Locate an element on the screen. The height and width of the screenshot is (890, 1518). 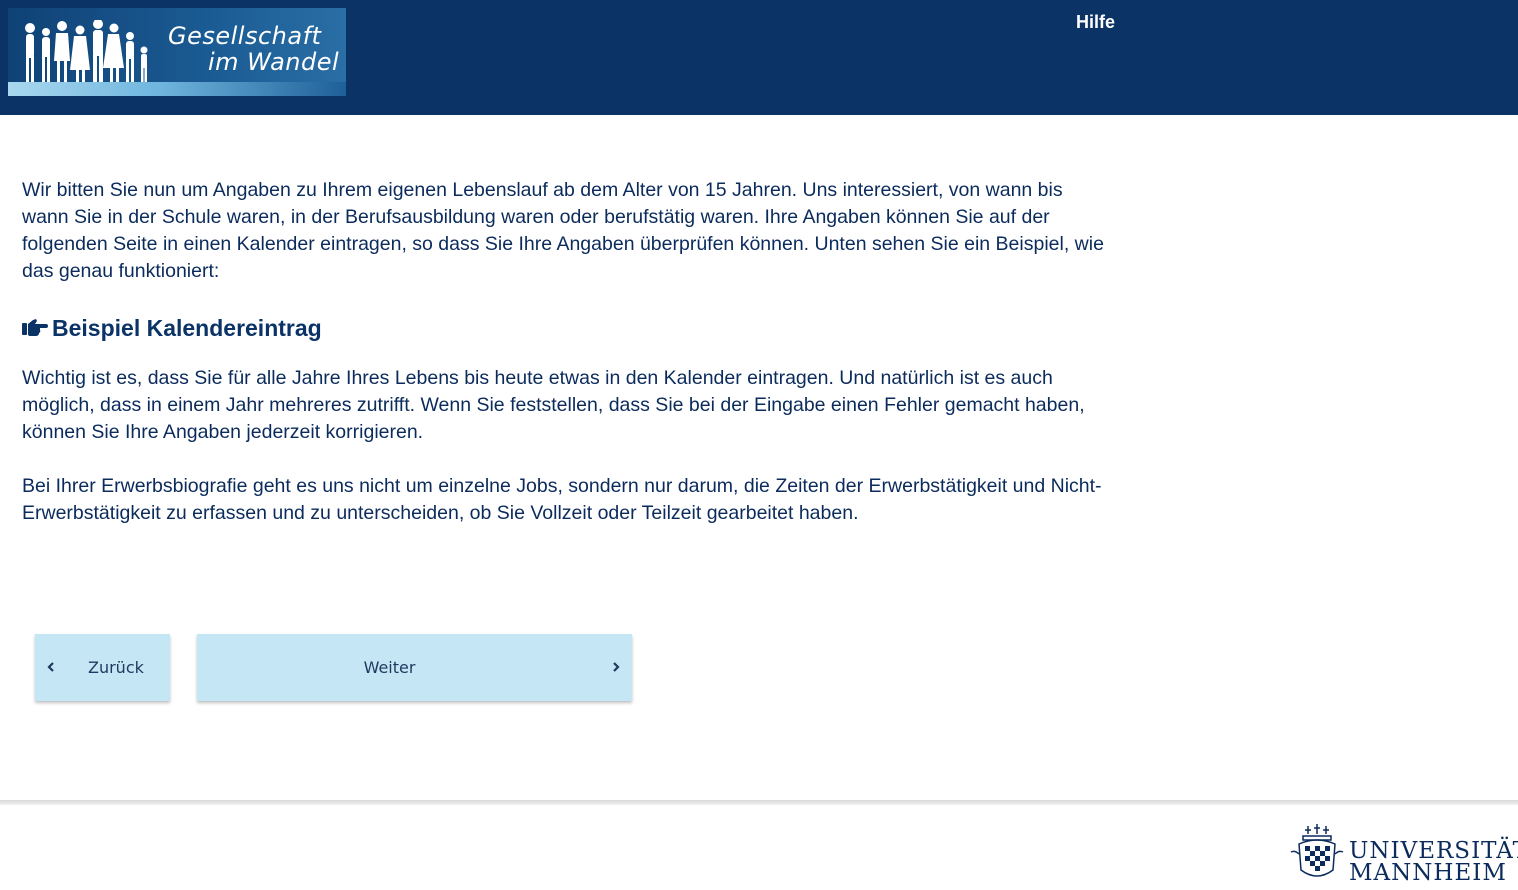
chevron-right-icon is located at coordinates (616, 667).